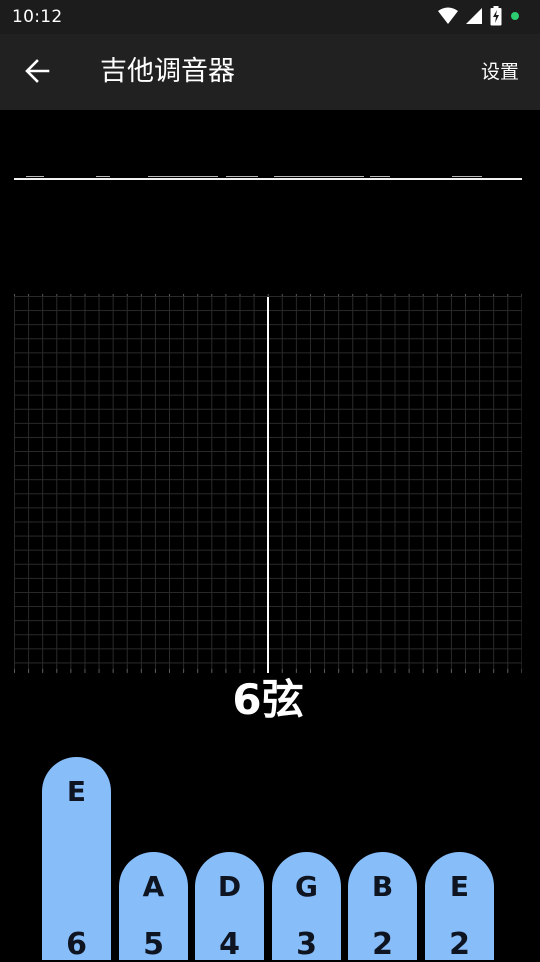  I want to click on string-number: 6, so click(76, 944).